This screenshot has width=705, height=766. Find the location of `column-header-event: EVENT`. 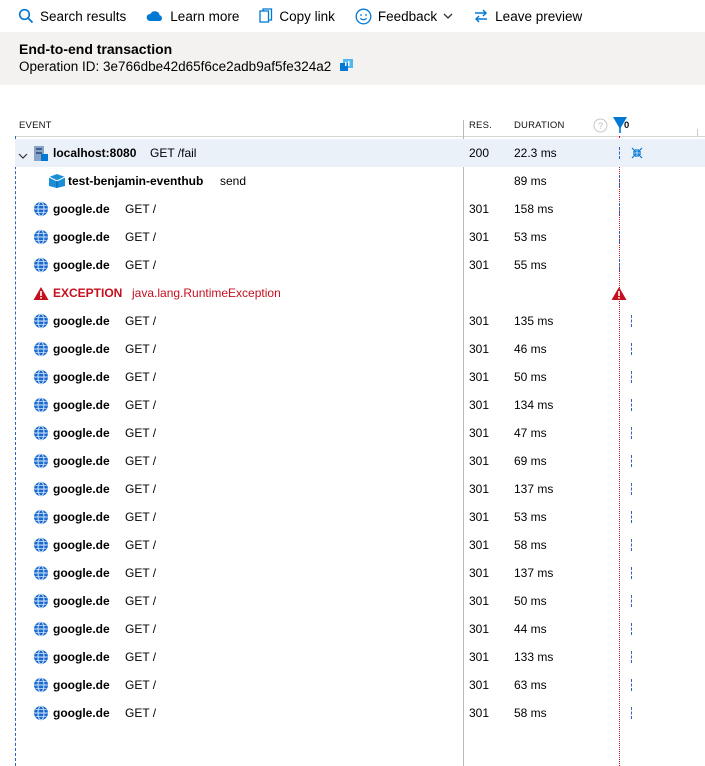

column-header-event: EVENT is located at coordinates (35, 128).